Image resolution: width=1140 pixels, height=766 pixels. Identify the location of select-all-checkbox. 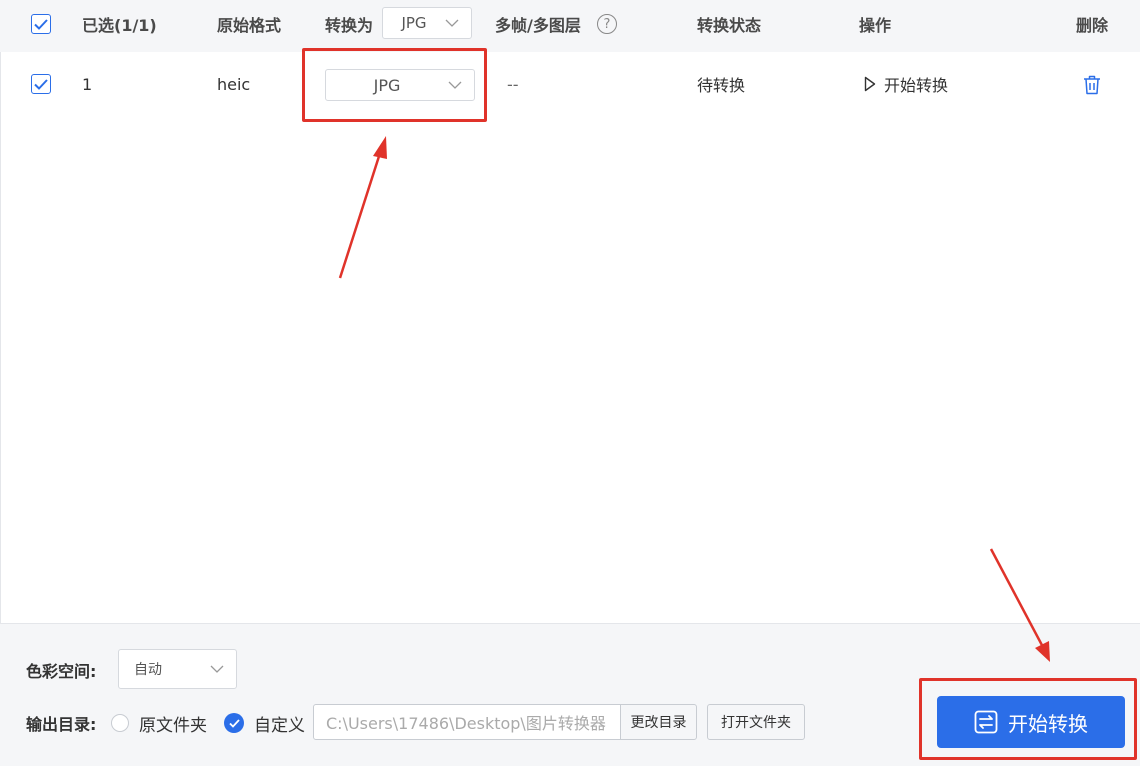
(41, 24).